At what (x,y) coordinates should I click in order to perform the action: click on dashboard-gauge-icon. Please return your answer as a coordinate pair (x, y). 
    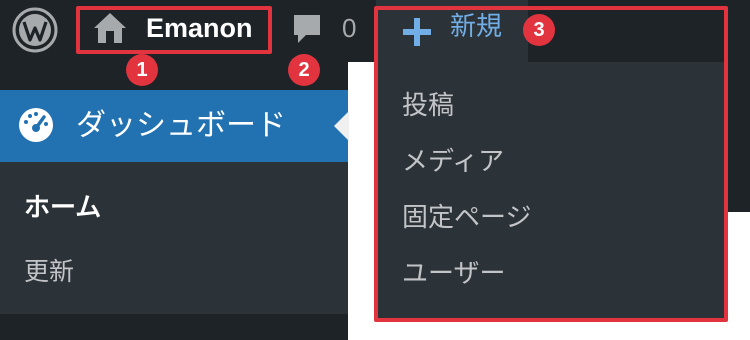
    Looking at the image, I should click on (36, 125).